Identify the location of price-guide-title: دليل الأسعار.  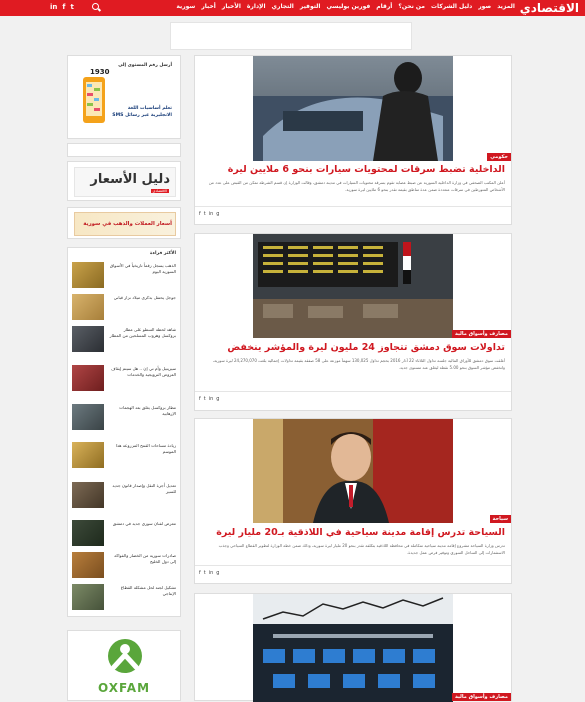
(130, 179).